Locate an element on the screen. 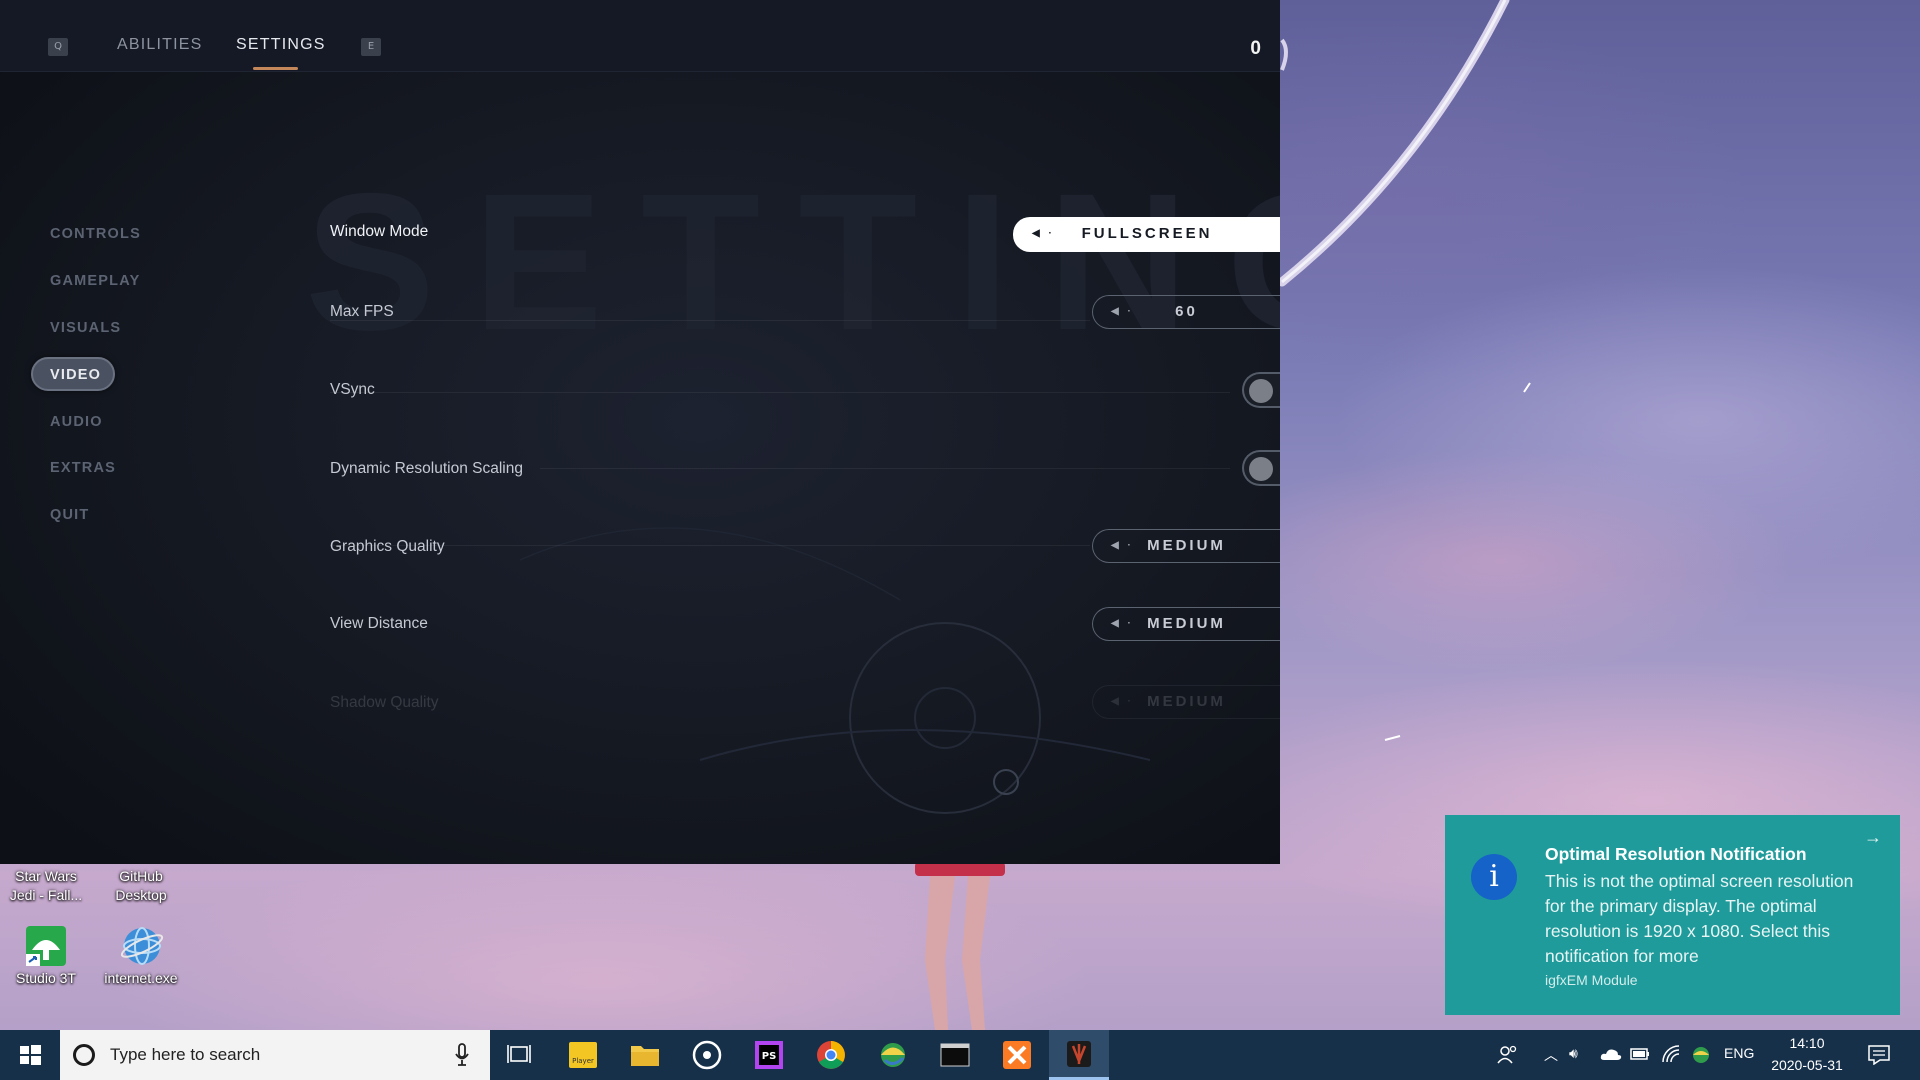 The image size is (1920, 1080). graphics-quality-selector: ◀ · MEDIUM is located at coordinates (1186, 546).